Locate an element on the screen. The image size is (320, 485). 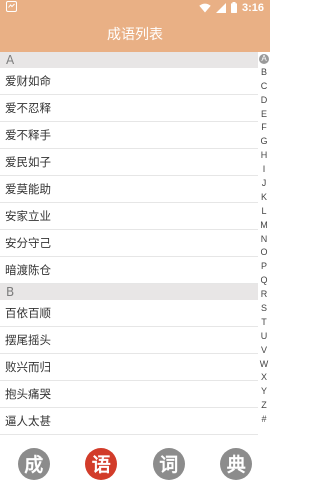
list-item: 抱头痛哭 is located at coordinates (129, 394).